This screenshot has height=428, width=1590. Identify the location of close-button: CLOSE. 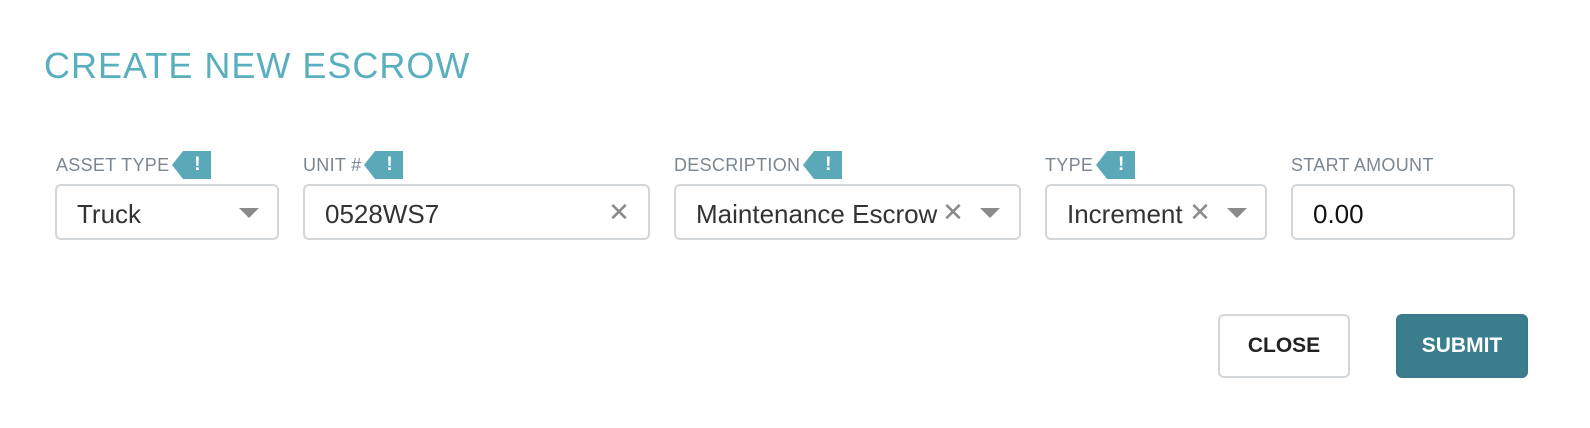
(1284, 346).